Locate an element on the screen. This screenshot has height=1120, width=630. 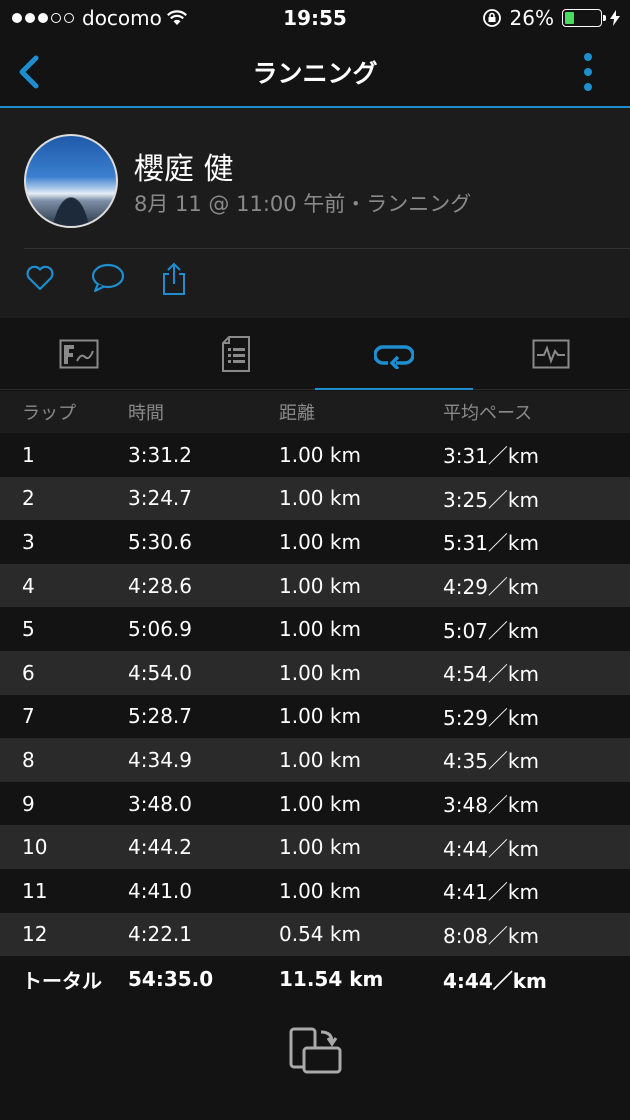
total-label: トータル is located at coordinates (62, 980).